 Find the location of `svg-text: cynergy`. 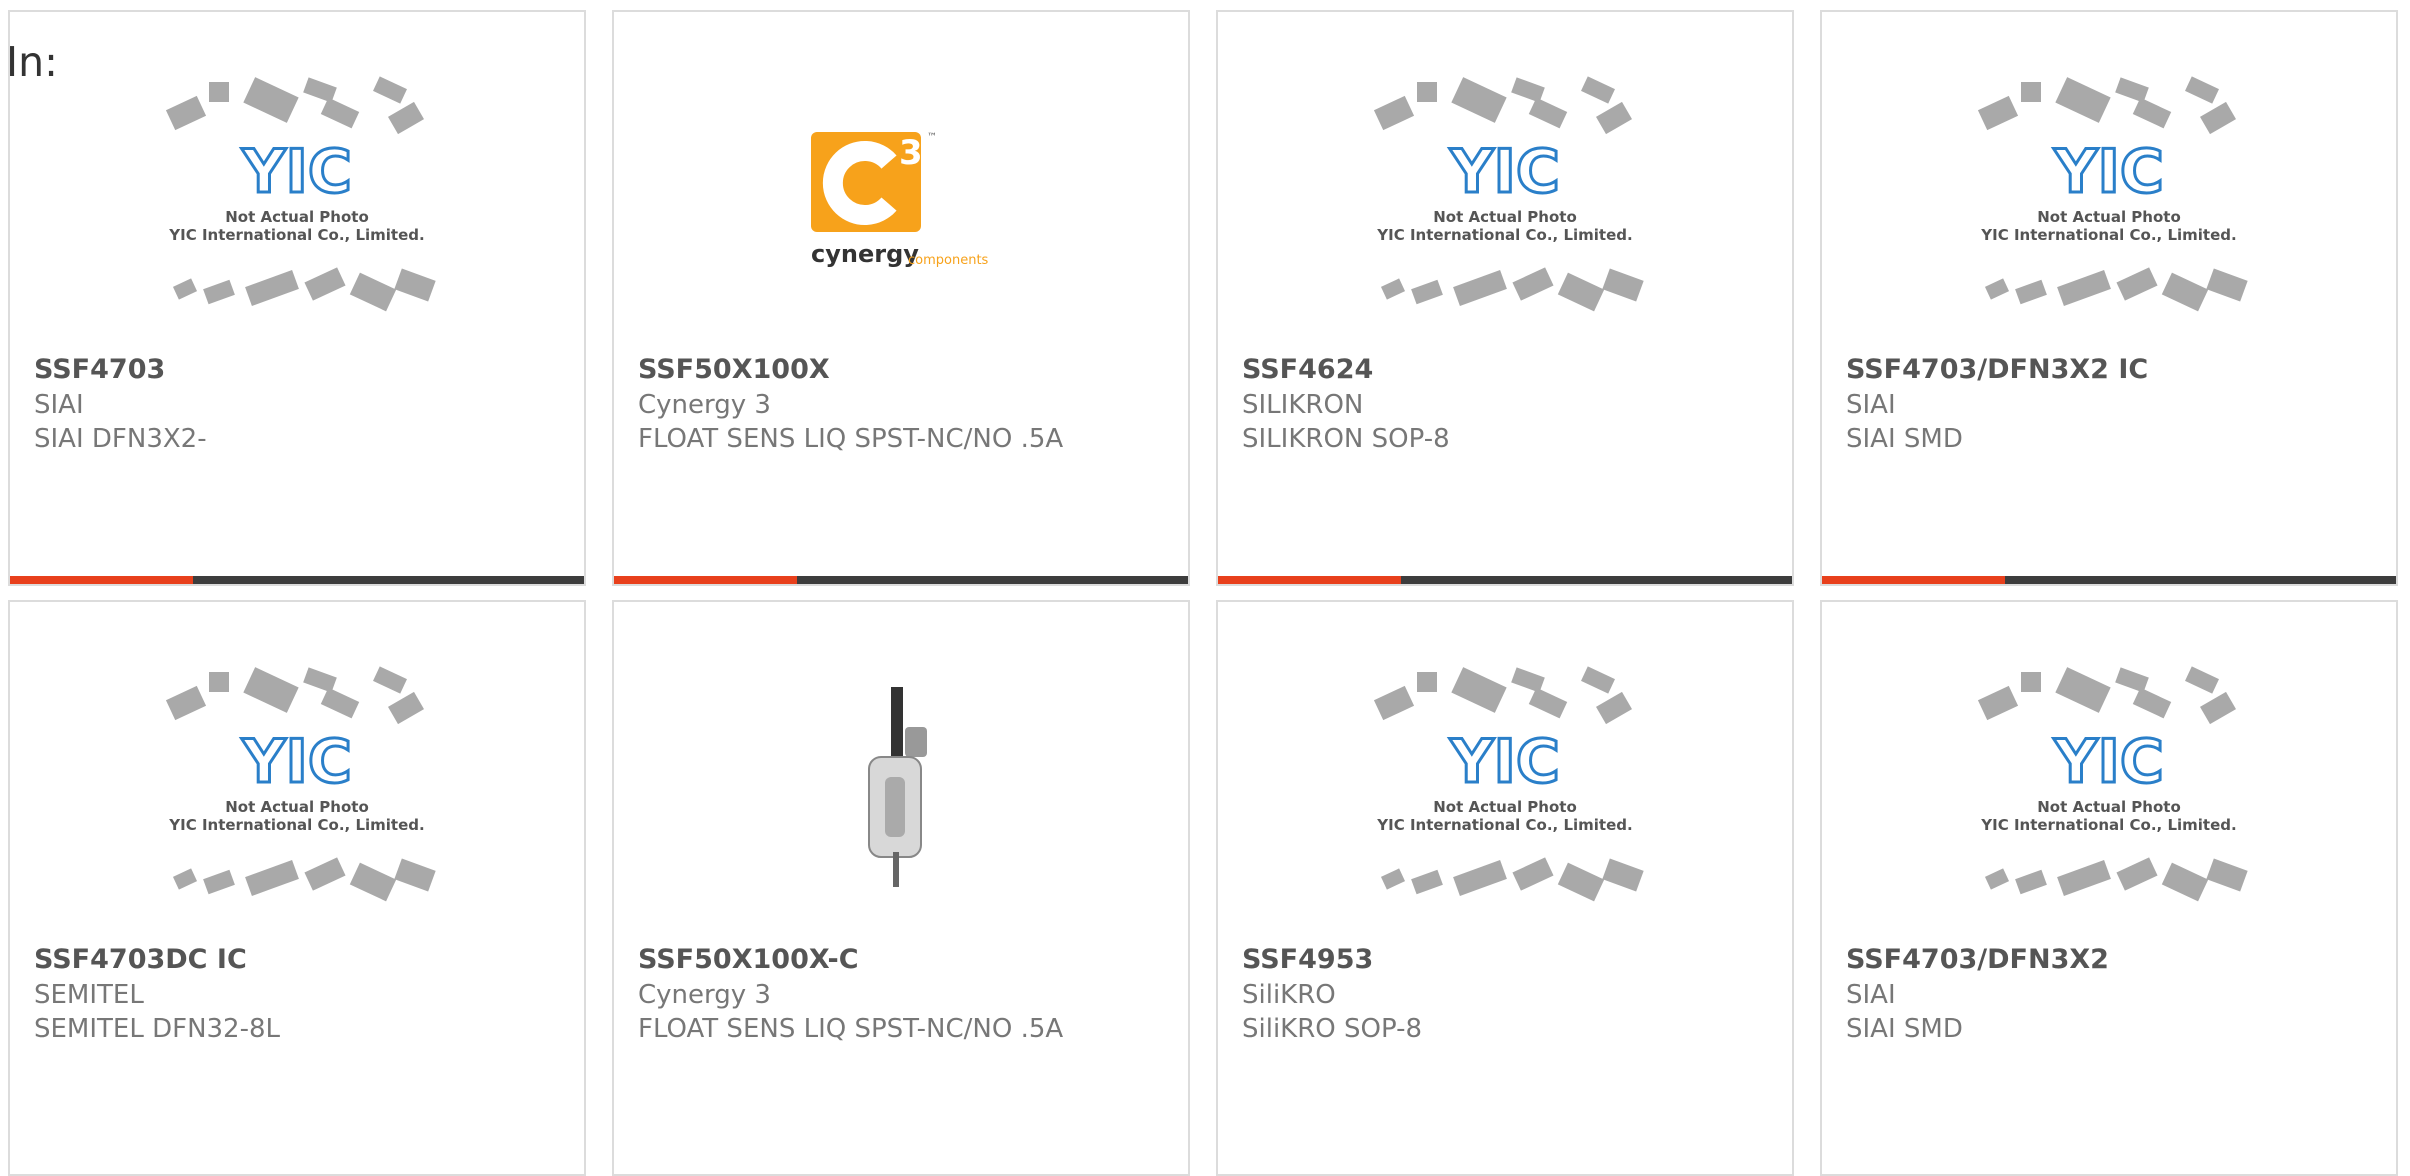

svg-text: cynergy is located at coordinates (865, 254).